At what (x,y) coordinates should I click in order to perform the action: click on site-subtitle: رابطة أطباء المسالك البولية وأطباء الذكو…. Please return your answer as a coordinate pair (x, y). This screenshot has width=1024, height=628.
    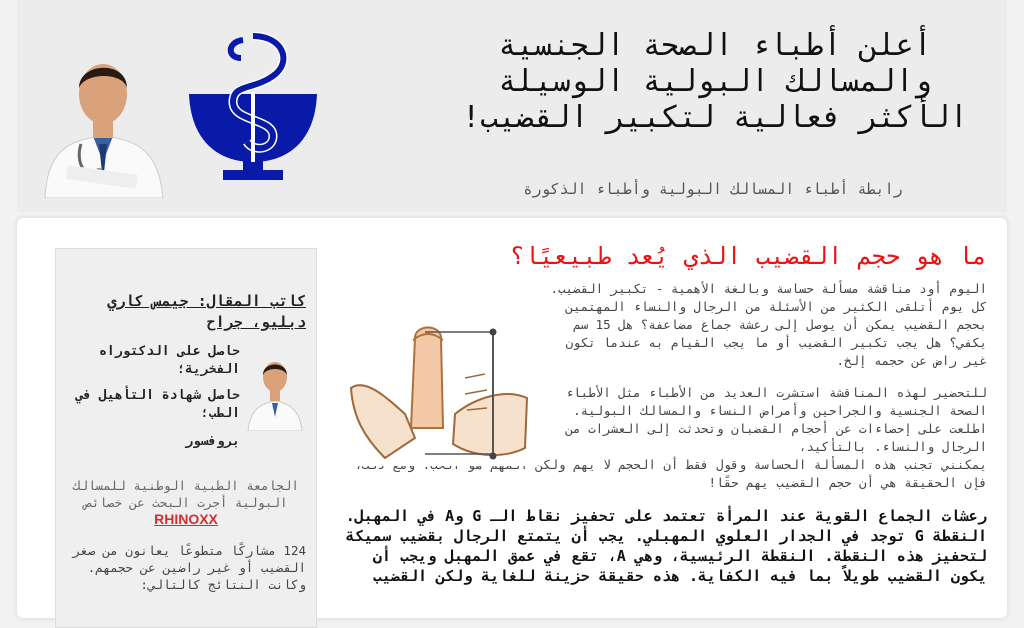
    Looking at the image, I should click on (713, 189).